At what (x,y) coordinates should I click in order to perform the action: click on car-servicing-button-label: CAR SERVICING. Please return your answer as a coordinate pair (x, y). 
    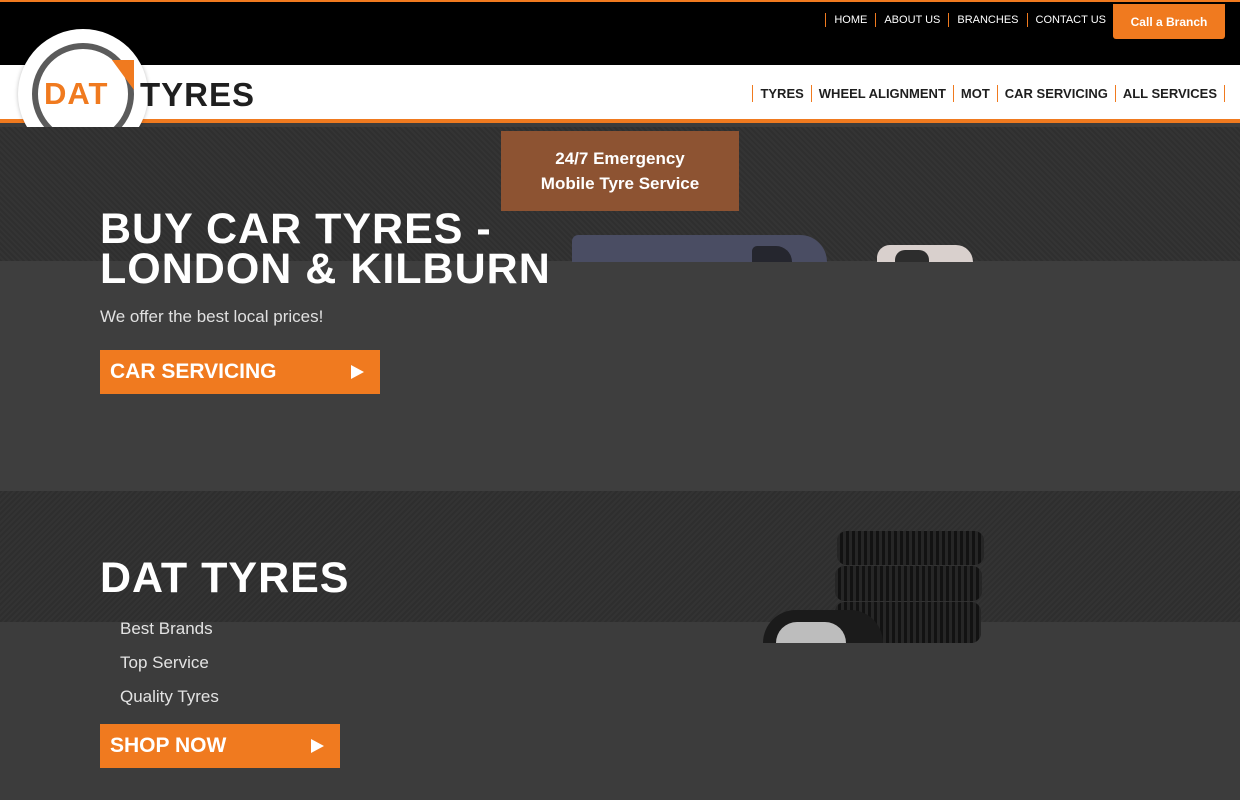
    Looking at the image, I should click on (193, 371).